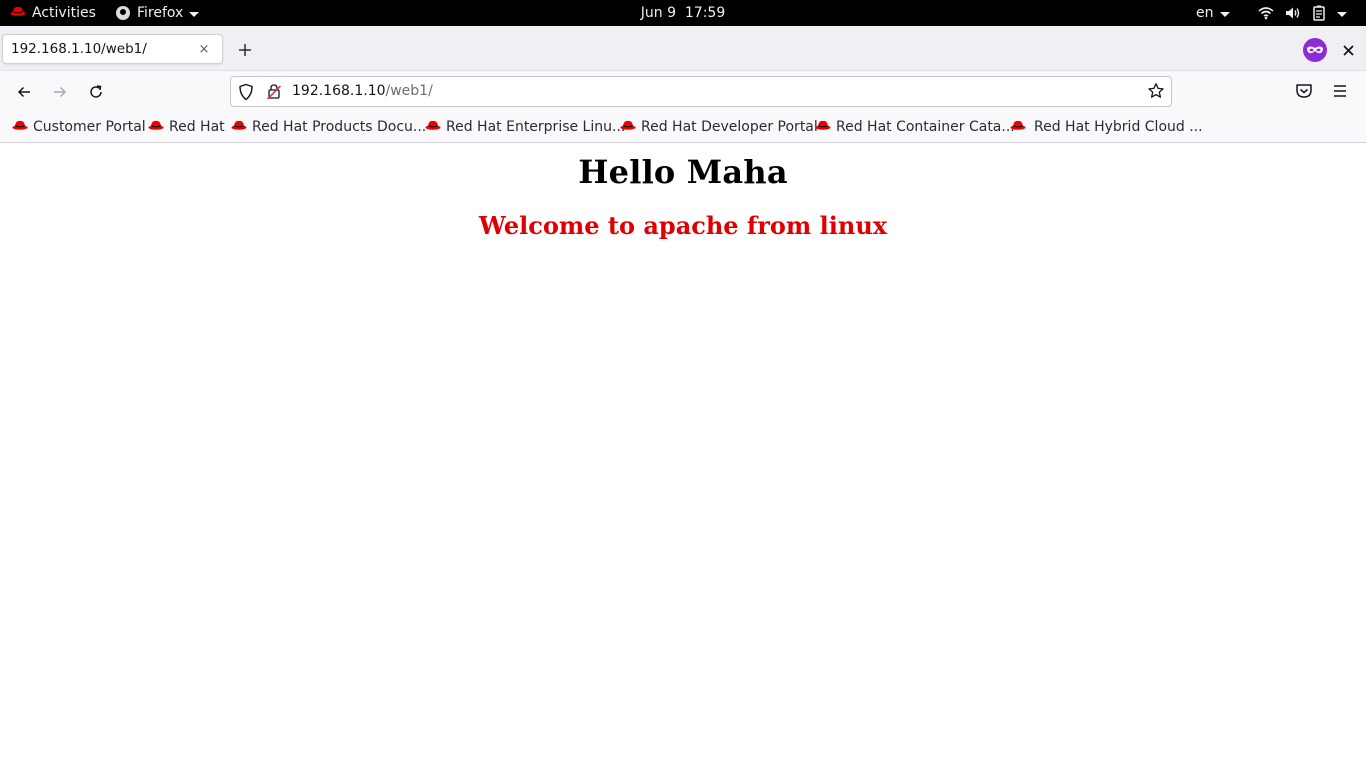  I want to click on bookmark-item: Red Hat Developer Portal, so click(719, 127).